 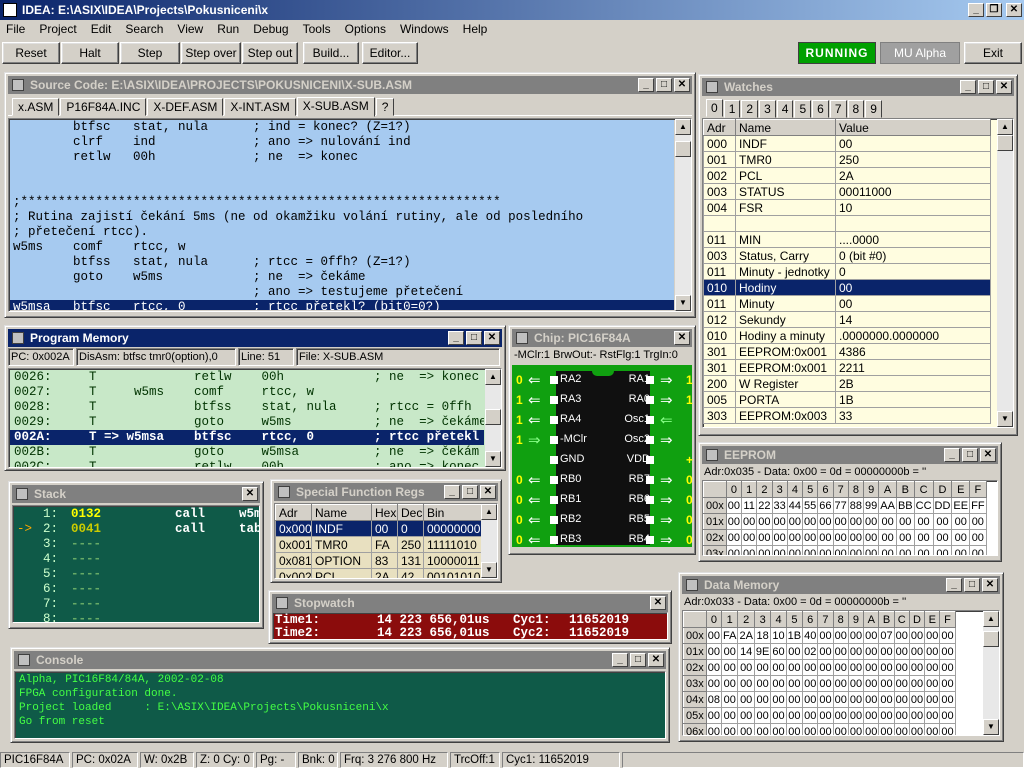 I want to click on hex-cell: 9E, so click(x=762, y=651).